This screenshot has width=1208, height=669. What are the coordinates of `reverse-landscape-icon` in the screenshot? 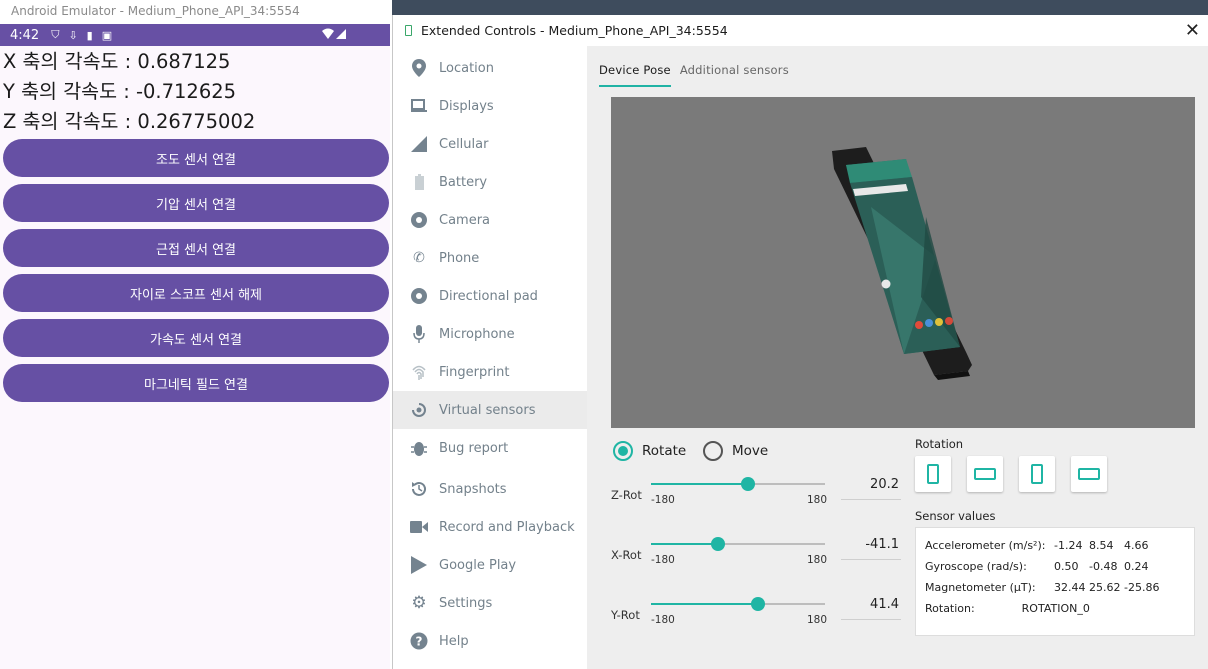 It's located at (1089, 474).